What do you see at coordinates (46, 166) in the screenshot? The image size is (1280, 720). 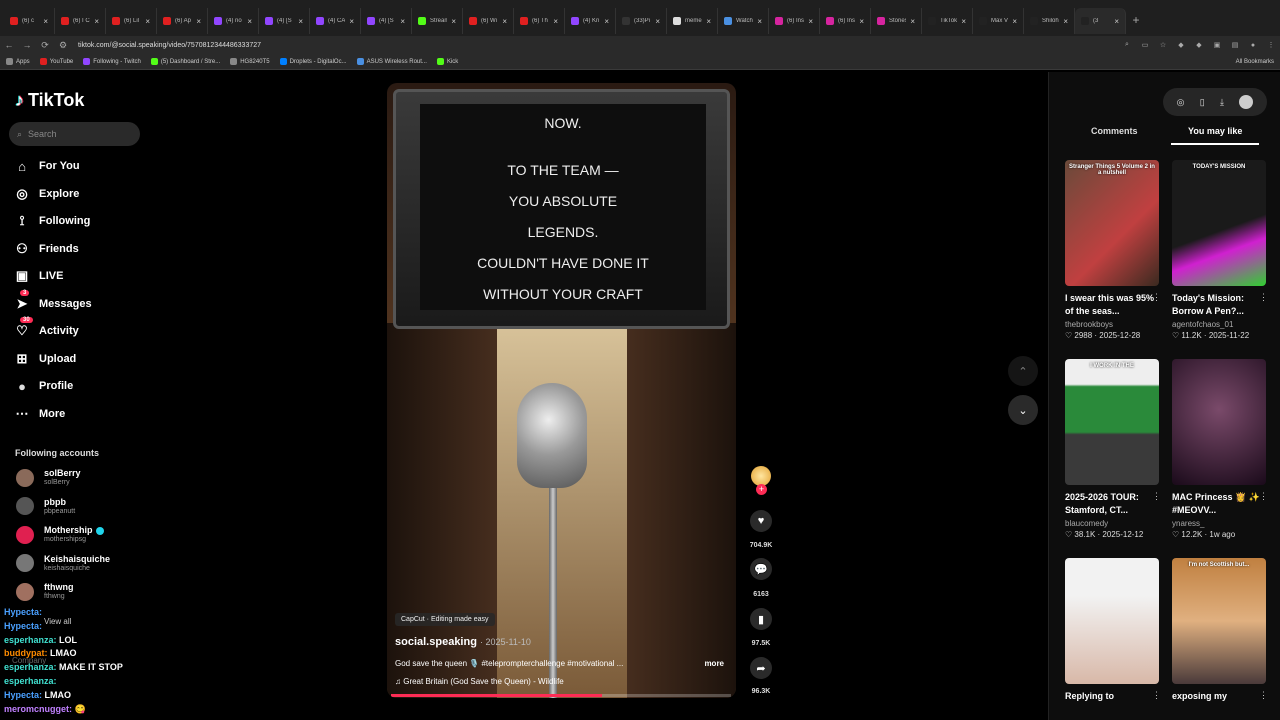 I see `nav-item-for-you: ⌂ For You` at bounding box center [46, 166].